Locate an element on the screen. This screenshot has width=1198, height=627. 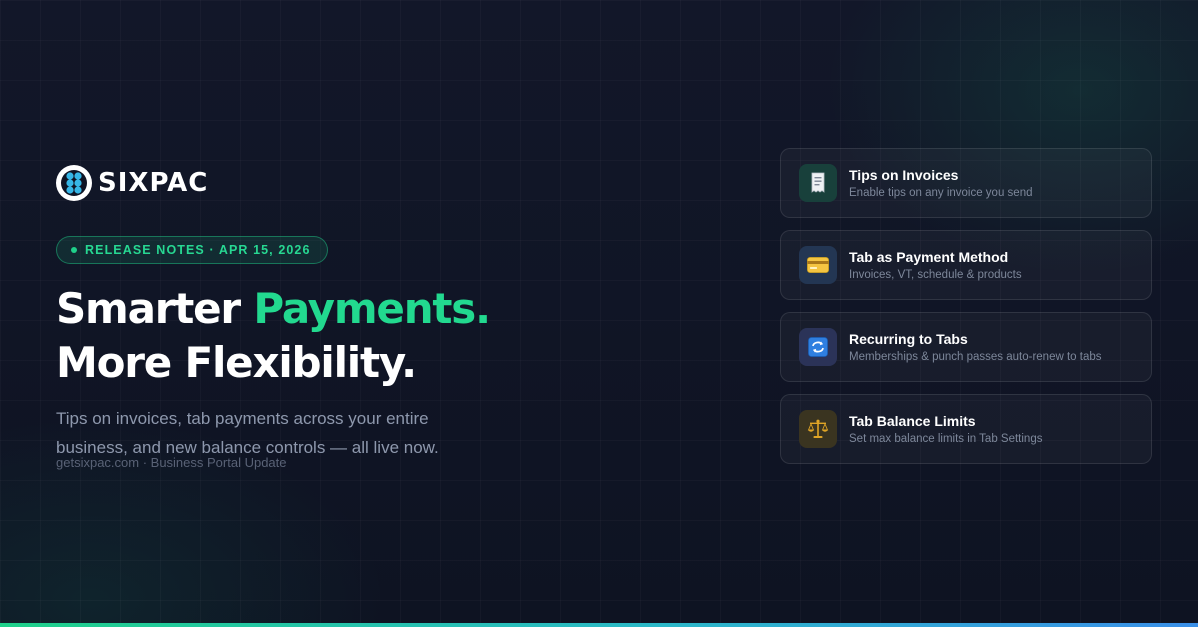
release-notes-badge-text: RELEASE NOTES · APR 15, 2026 is located at coordinates (198, 250).